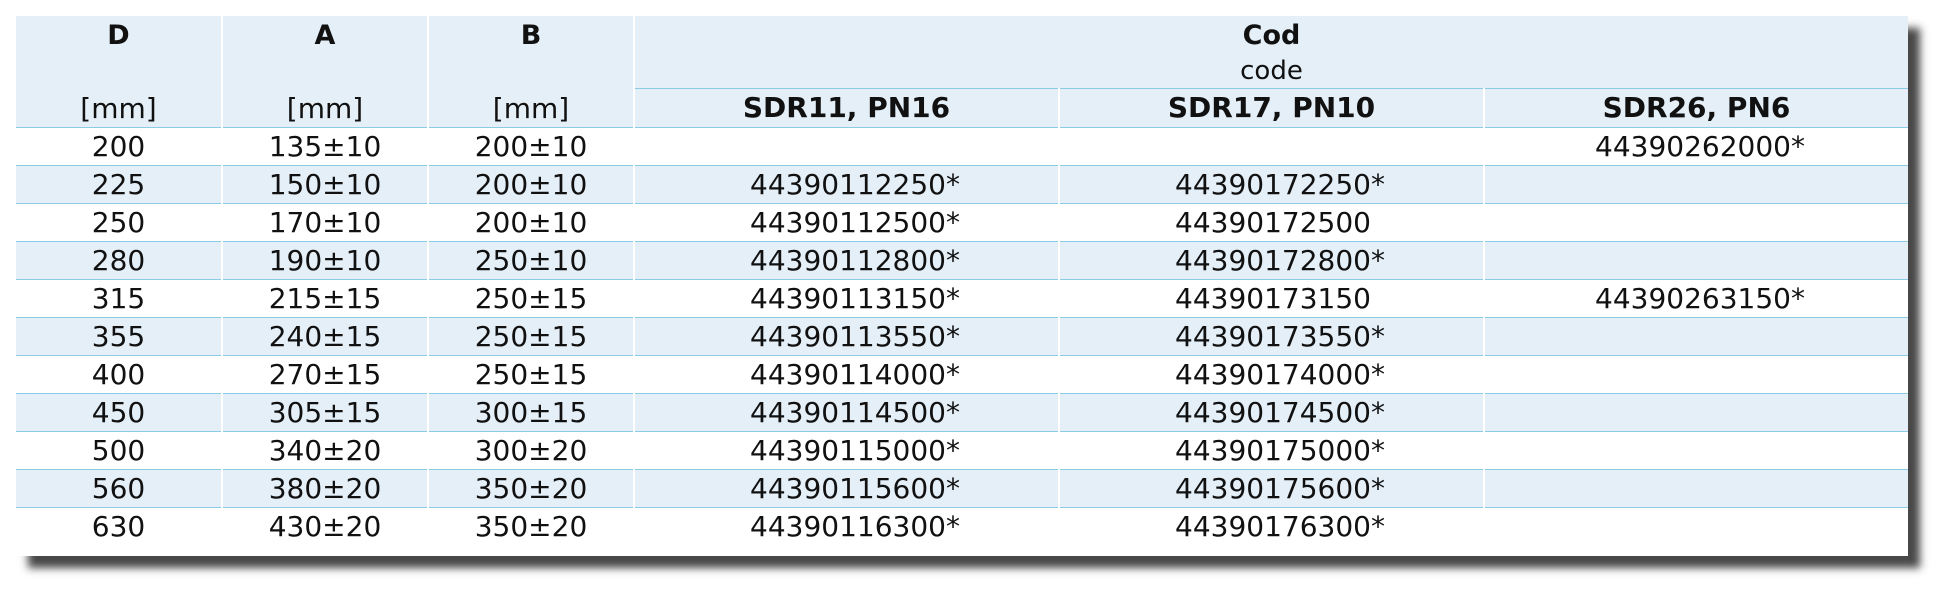 Image resolution: width=1946 pixels, height=593 pixels. Describe the element at coordinates (1272, 336) in the screenshot. I see `cell-sdr17: 44390173550*` at that location.